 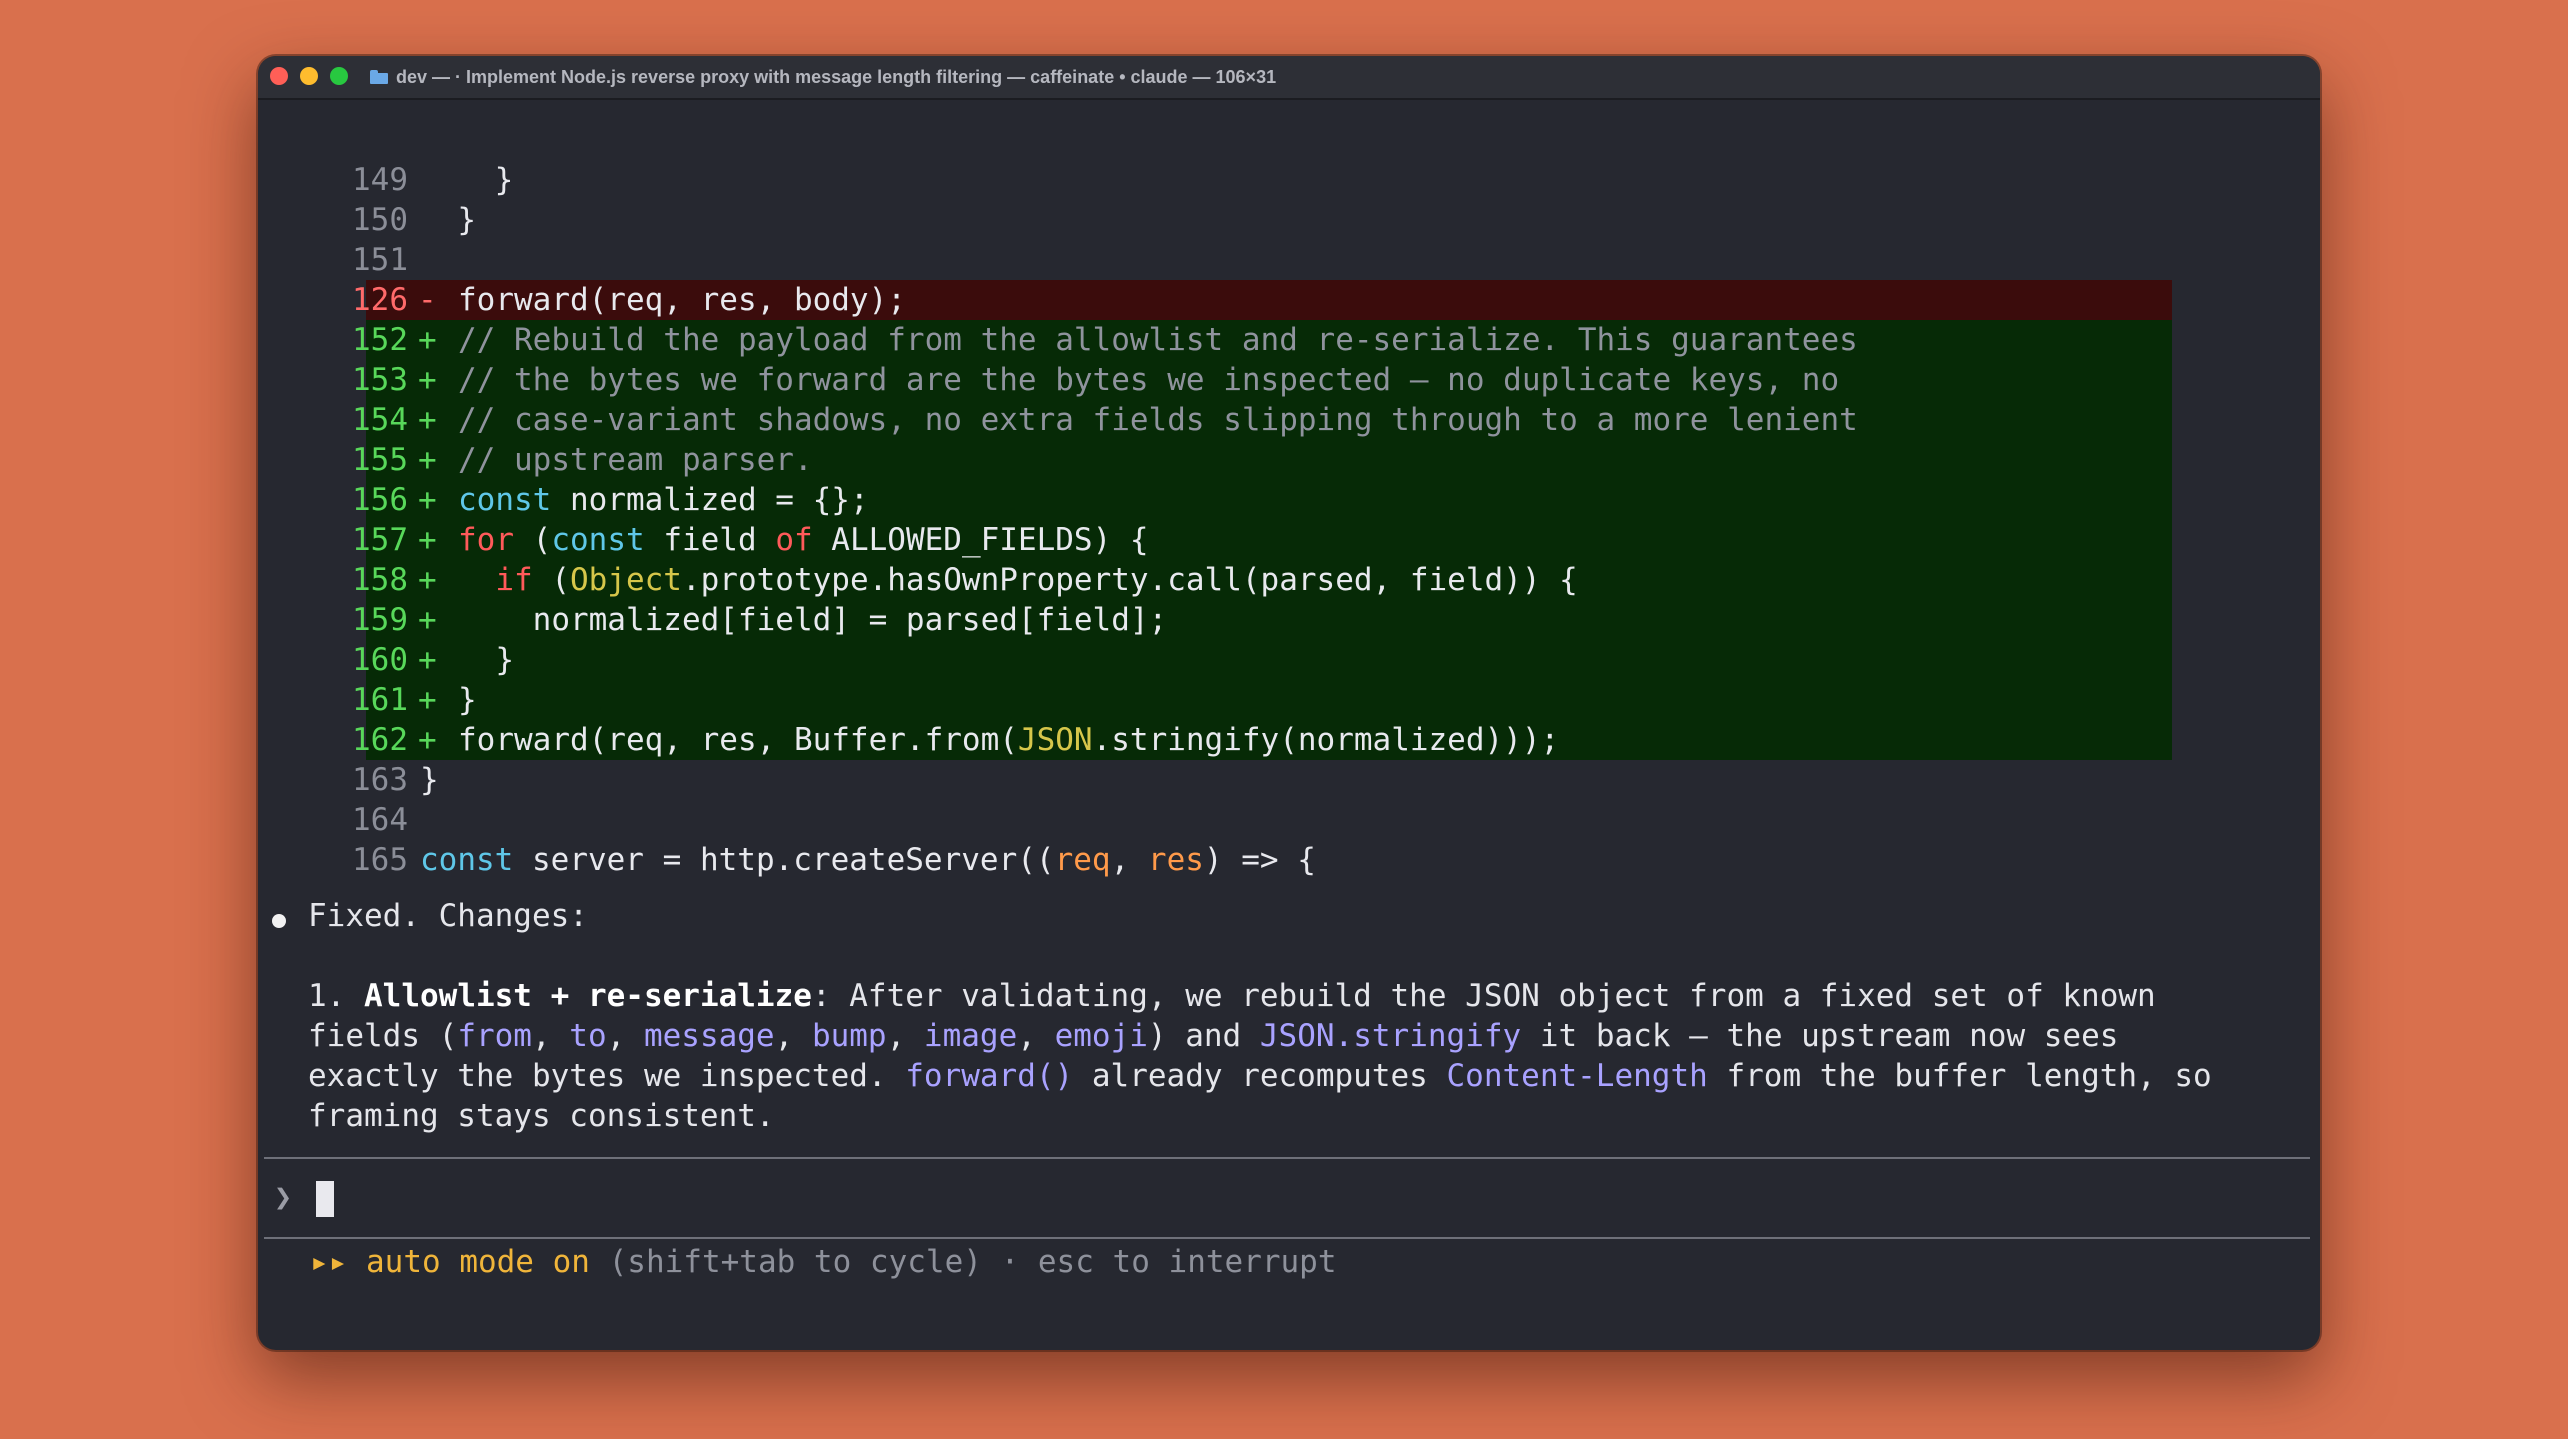 What do you see at coordinates (380, 700) in the screenshot?
I see `line-number: 161` at bounding box center [380, 700].